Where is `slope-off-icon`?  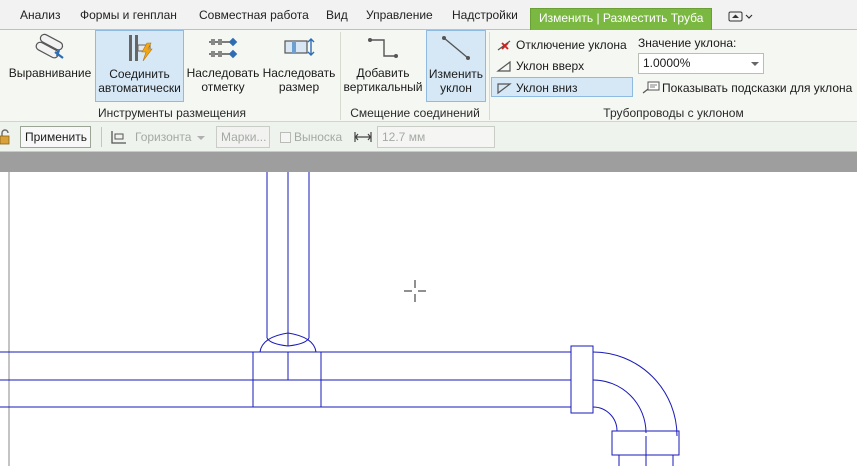 slope-off-icon is located at coordinates (504, 45).